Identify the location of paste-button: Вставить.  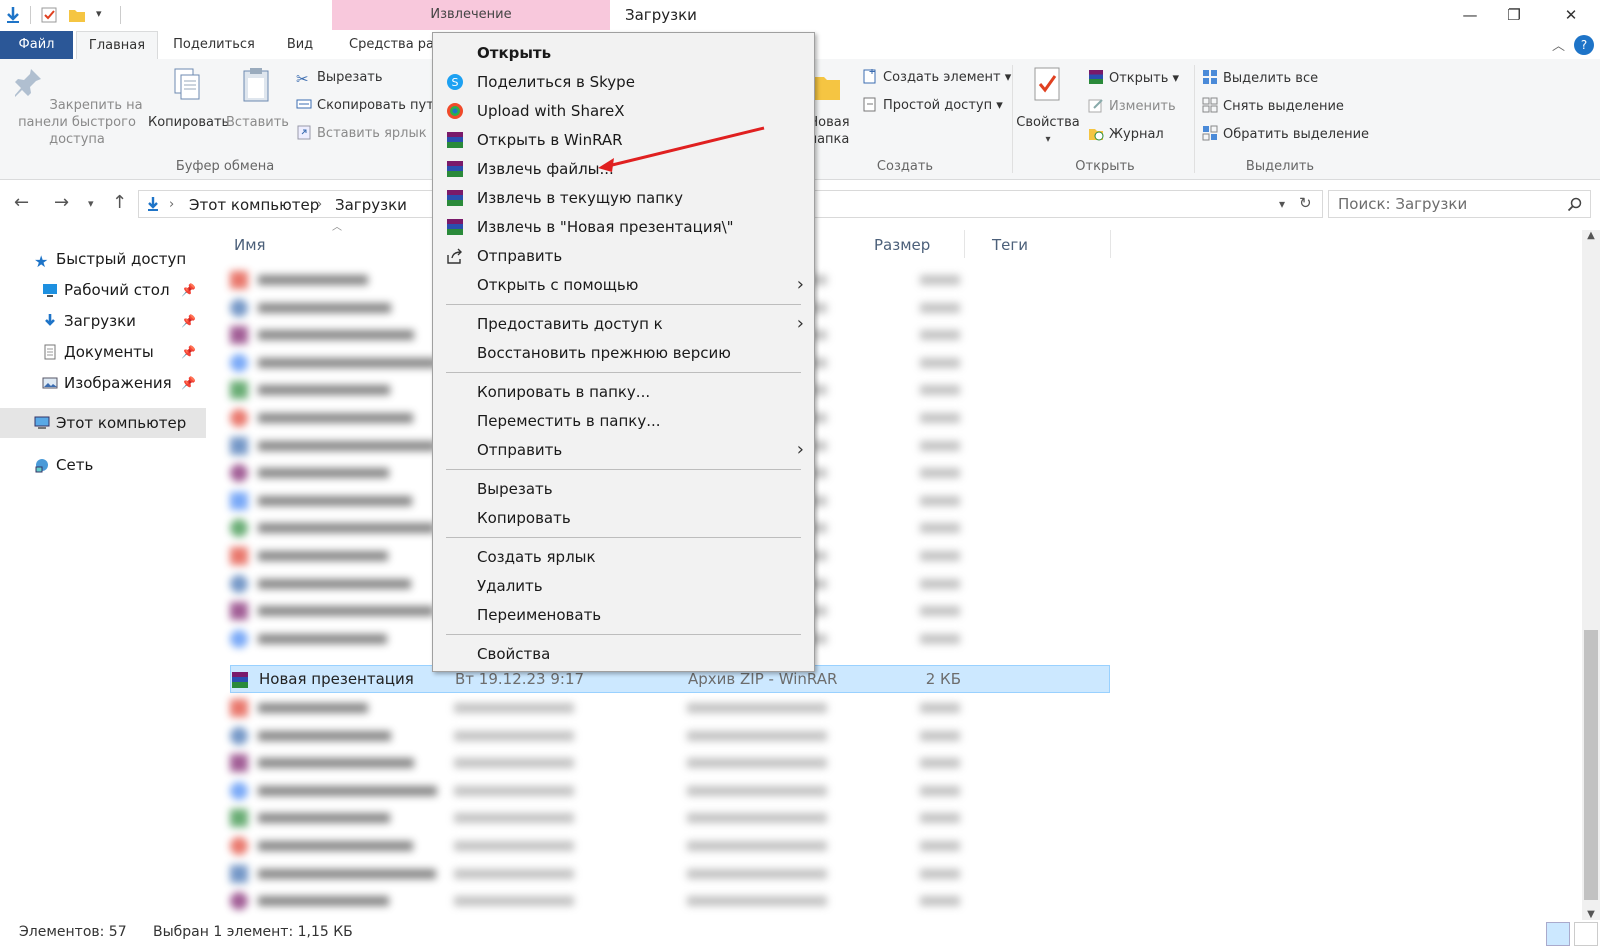
(257, 98).